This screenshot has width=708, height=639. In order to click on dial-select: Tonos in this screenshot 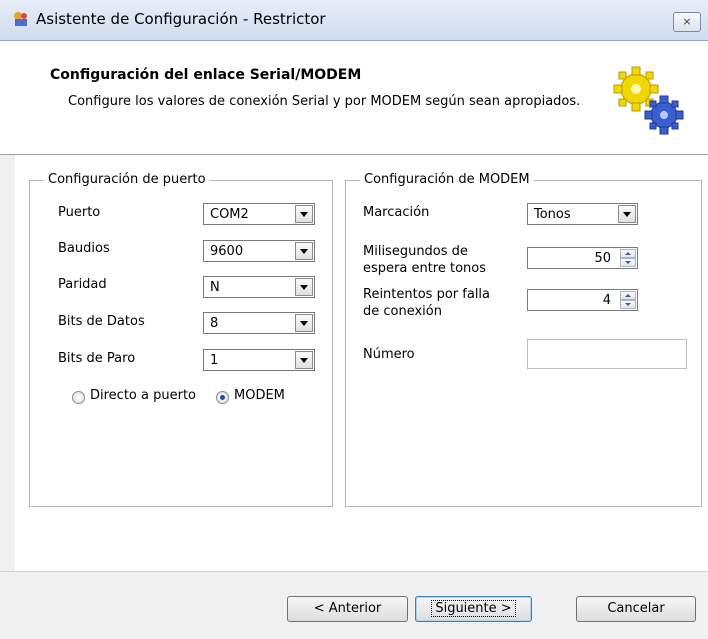, I will do `click(582, 214)`.